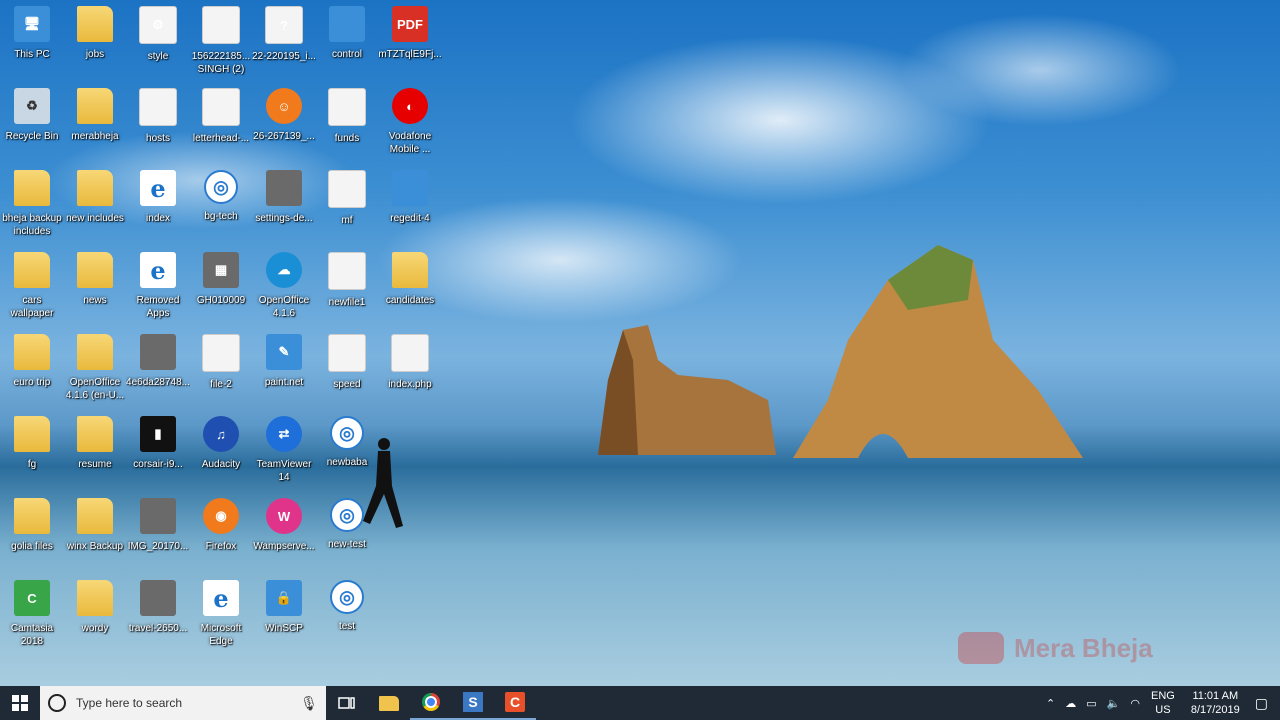  I want to click on language-indicator: ENG US, so click(1163, 703).